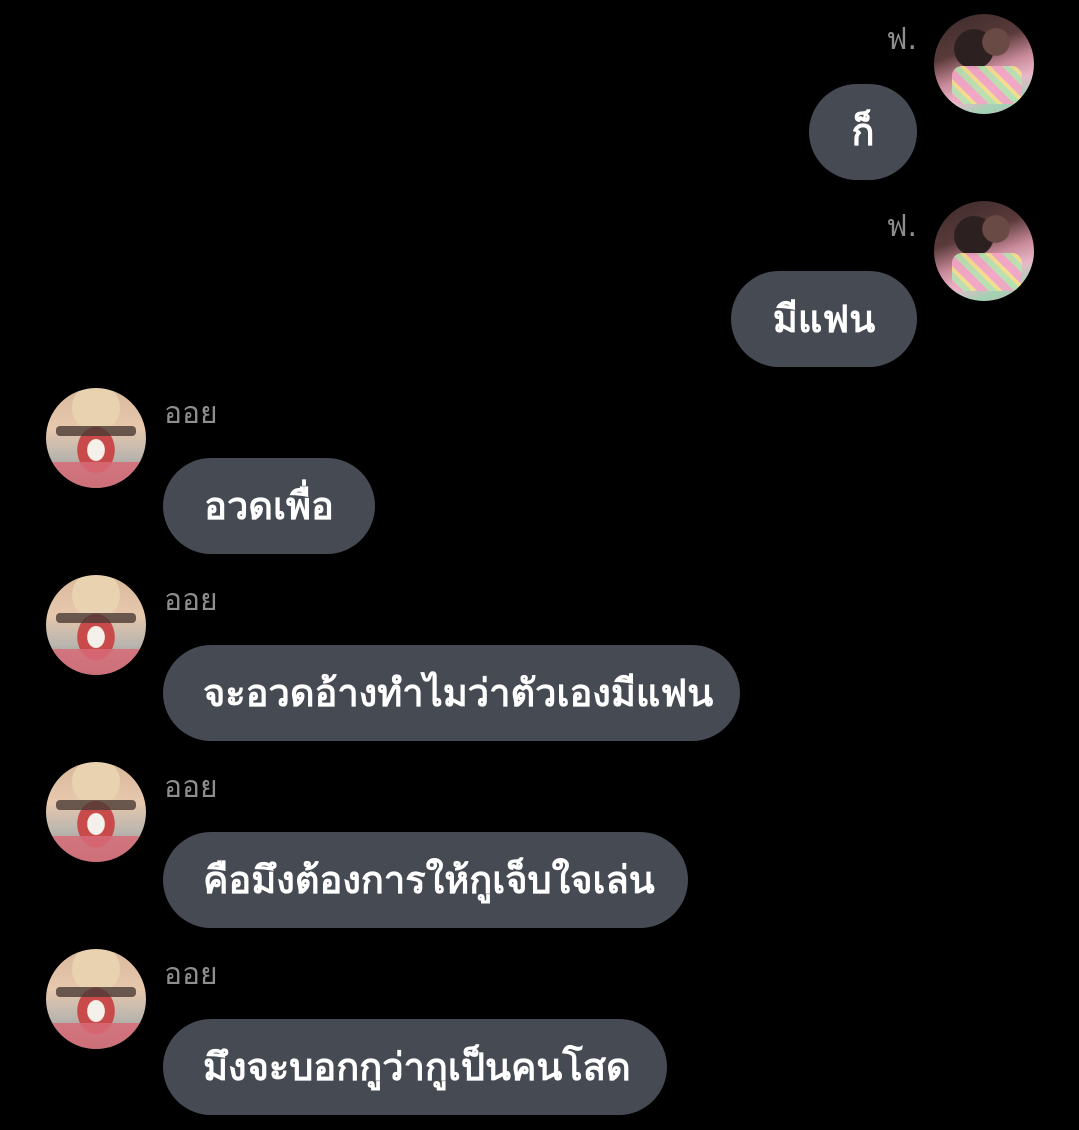  Describe the element at coordinates (824, 319) in the screenshot. I see `message-bubble: มีแฟน` at that location.